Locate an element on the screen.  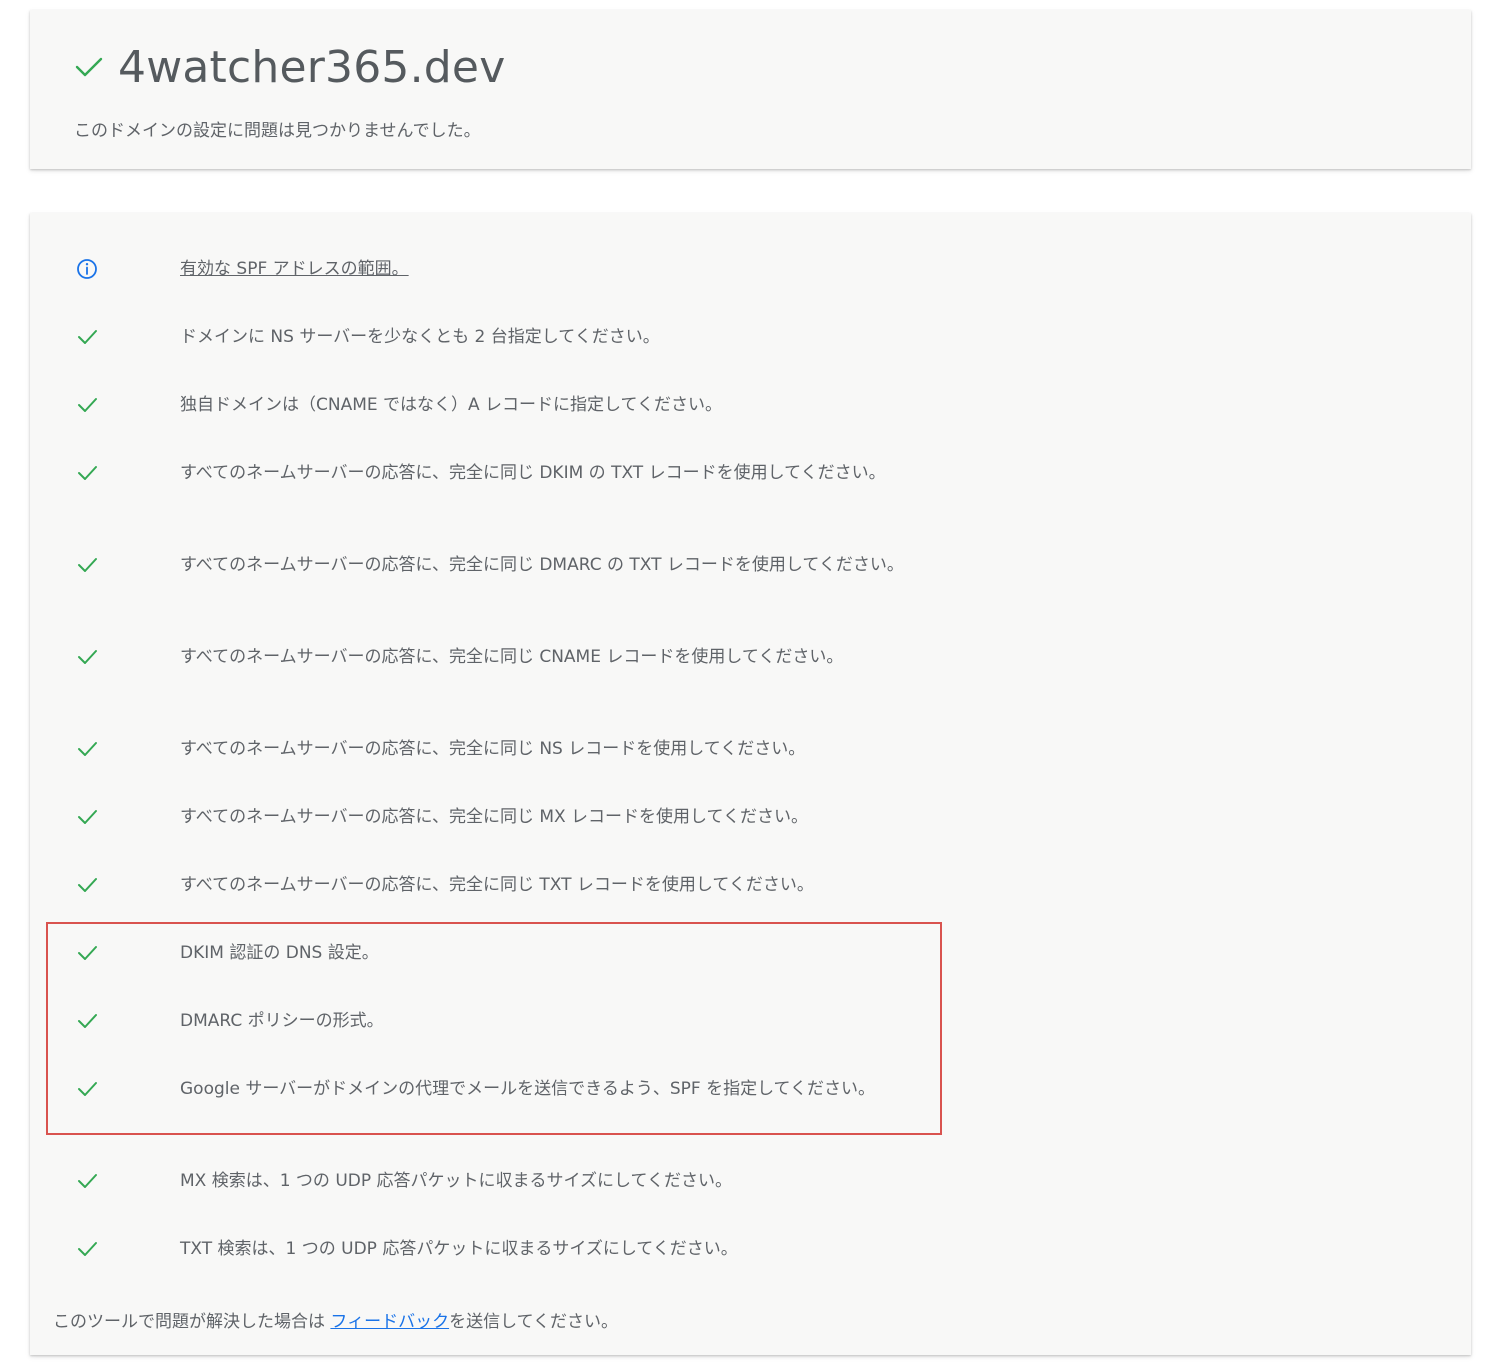
check-row: DKIM 認証の DNS 設定。 is located at coordinates (530, 971).